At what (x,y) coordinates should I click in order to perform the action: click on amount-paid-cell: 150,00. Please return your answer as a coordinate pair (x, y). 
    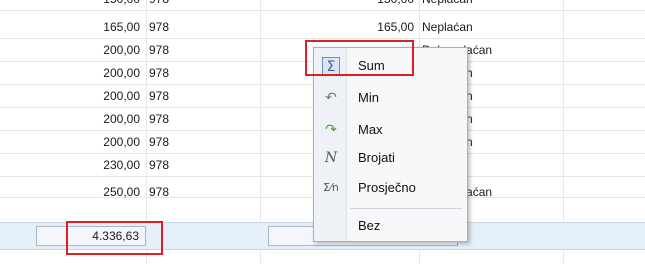
    Looking at the image, I should click on (340, 5).